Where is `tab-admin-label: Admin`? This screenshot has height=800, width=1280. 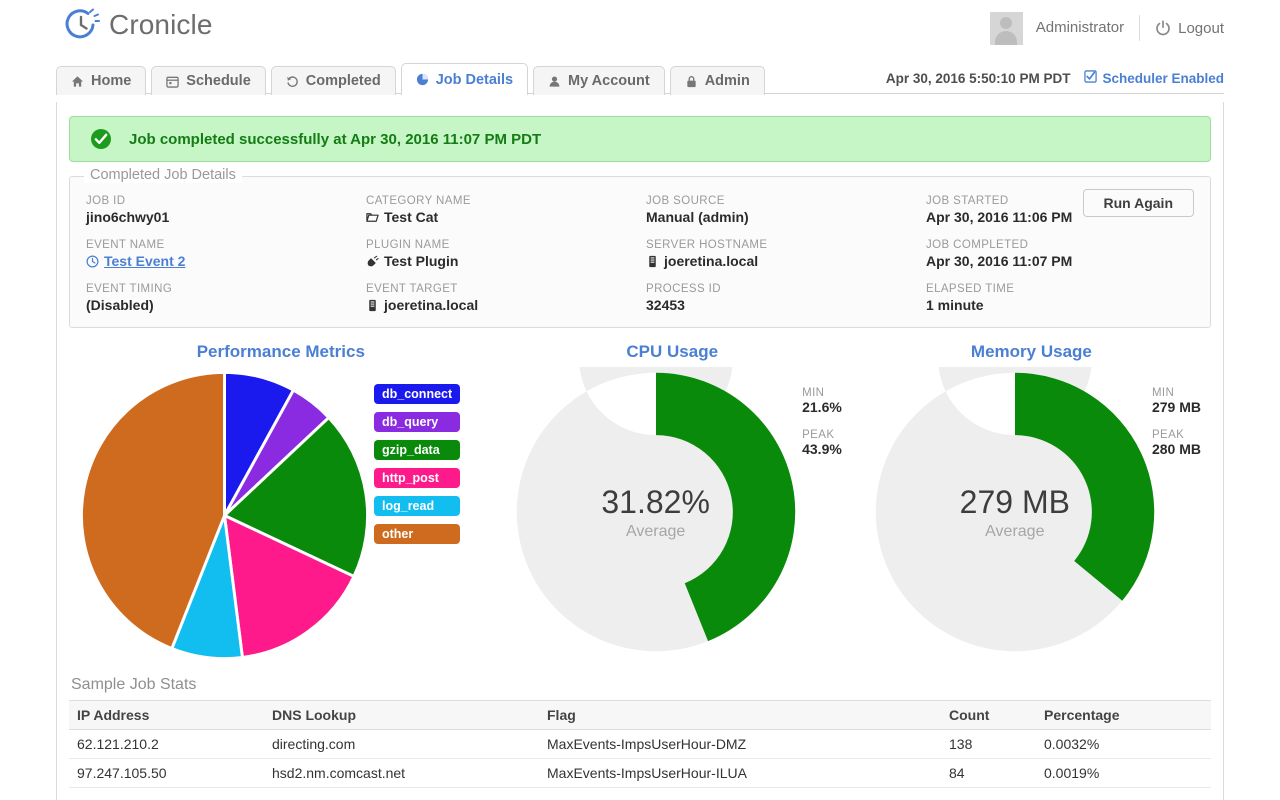
tab-admin-label: Admin is located at coordinates (727, 81).